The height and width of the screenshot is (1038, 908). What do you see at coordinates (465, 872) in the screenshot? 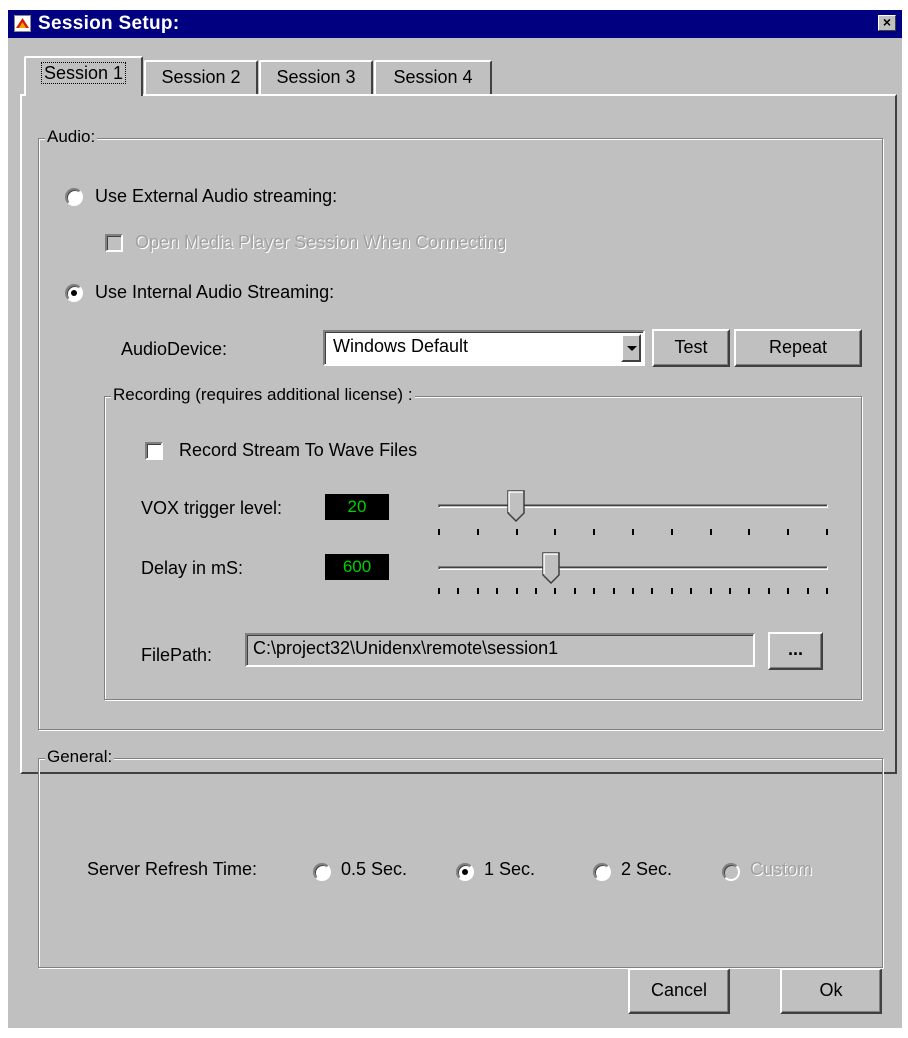
I see `refresh-radio-1-sec` at bounding box center [465, 872].